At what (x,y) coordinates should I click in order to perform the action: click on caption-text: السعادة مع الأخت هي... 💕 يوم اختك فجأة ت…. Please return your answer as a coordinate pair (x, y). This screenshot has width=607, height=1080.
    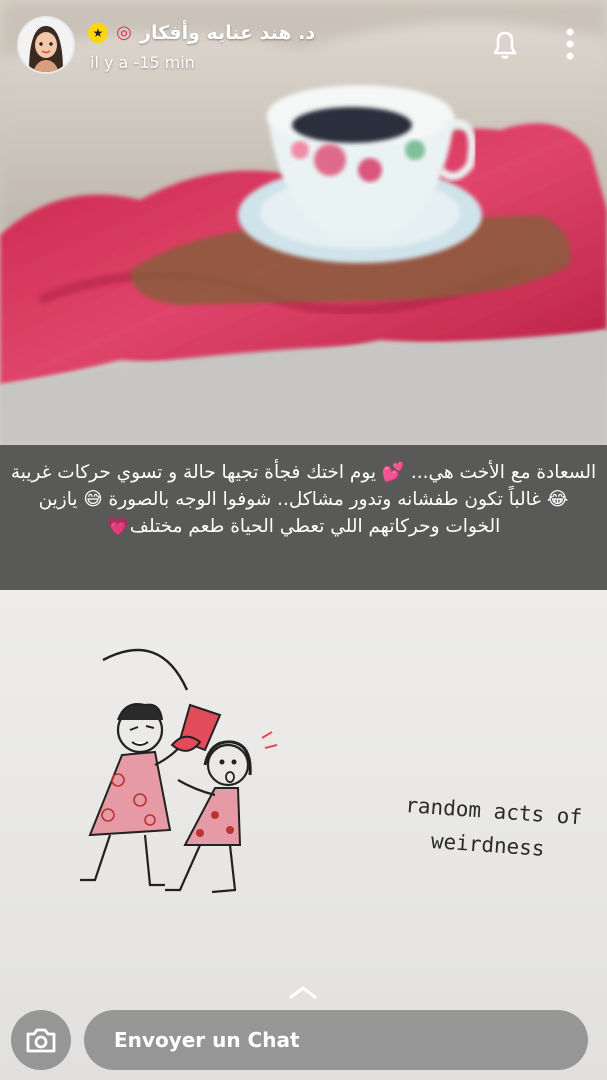
    Looking at the image, I should click on (303, 499).